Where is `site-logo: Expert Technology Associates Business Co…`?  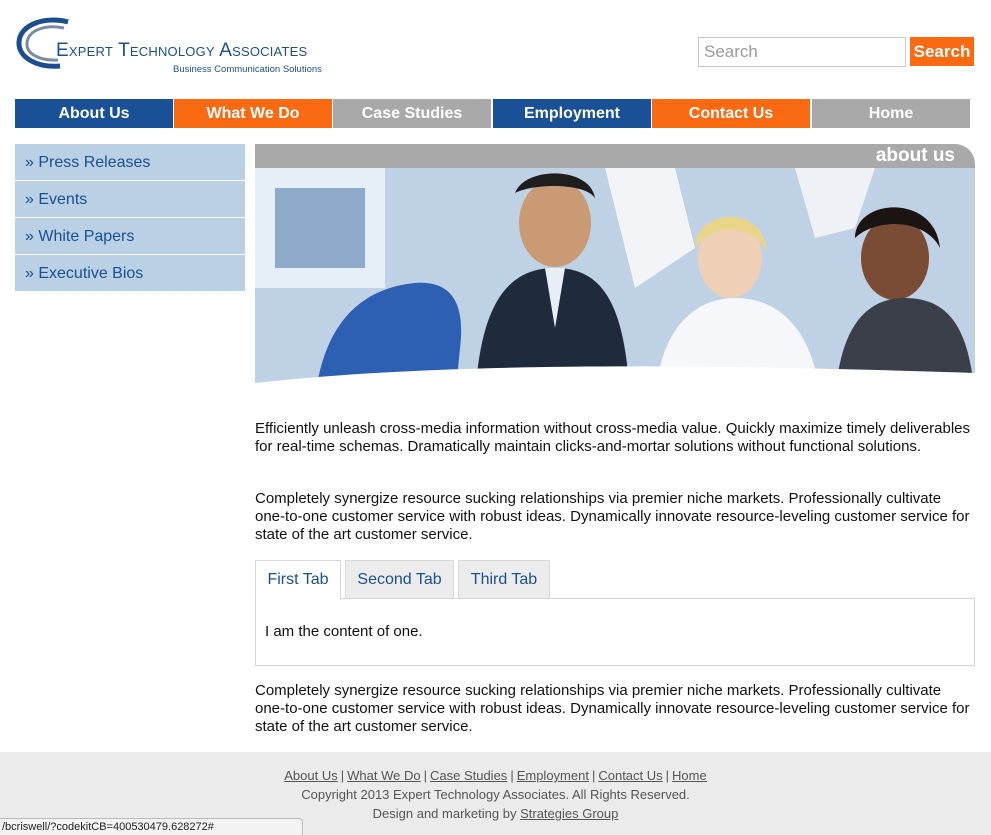
site-logo: Expert Technology Associates Business Co… is located at coordinates (181, 45).